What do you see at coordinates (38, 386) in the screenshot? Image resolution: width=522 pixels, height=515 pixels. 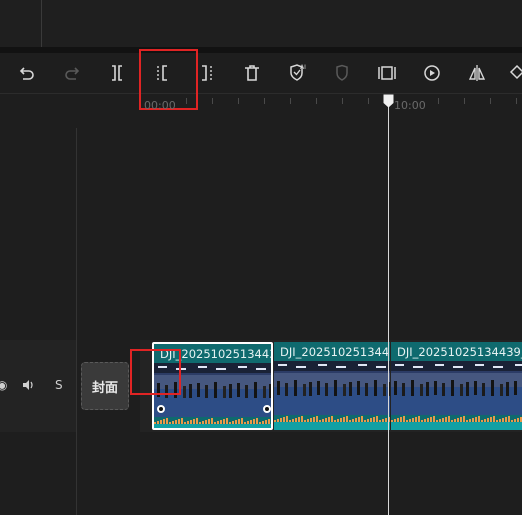 I see `video-track-header` at bounding box center [38, 386].